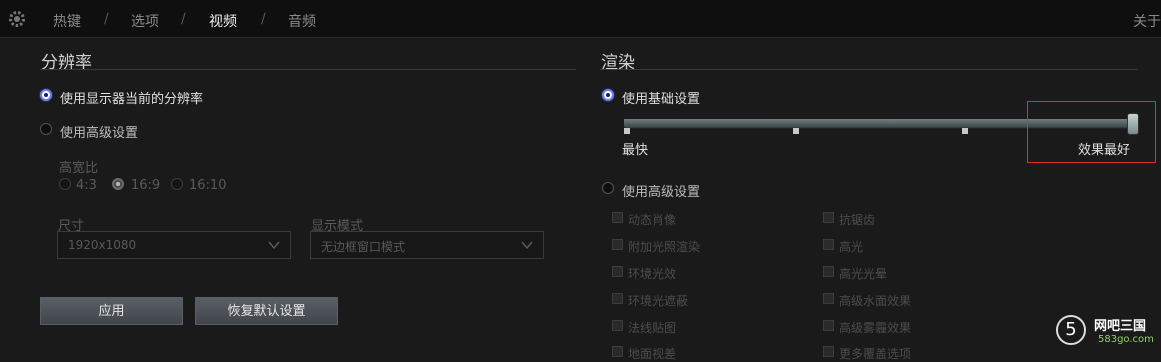  What do you see at coordinates (363, 247) in the screenshot?
I see `display-mode-dropdown-value: 无边框窗口模式` at bounding box center [363, 247].